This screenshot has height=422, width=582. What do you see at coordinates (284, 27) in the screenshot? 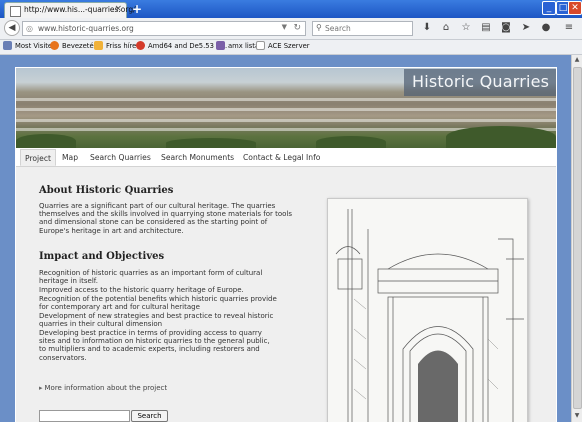
I see `dropdown-icon: ▼` at bounding box center [284, 27].